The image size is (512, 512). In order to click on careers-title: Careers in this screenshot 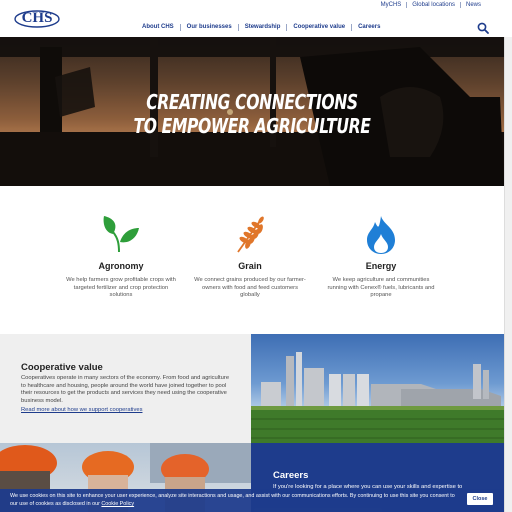, I will do `click(291, 475)`.